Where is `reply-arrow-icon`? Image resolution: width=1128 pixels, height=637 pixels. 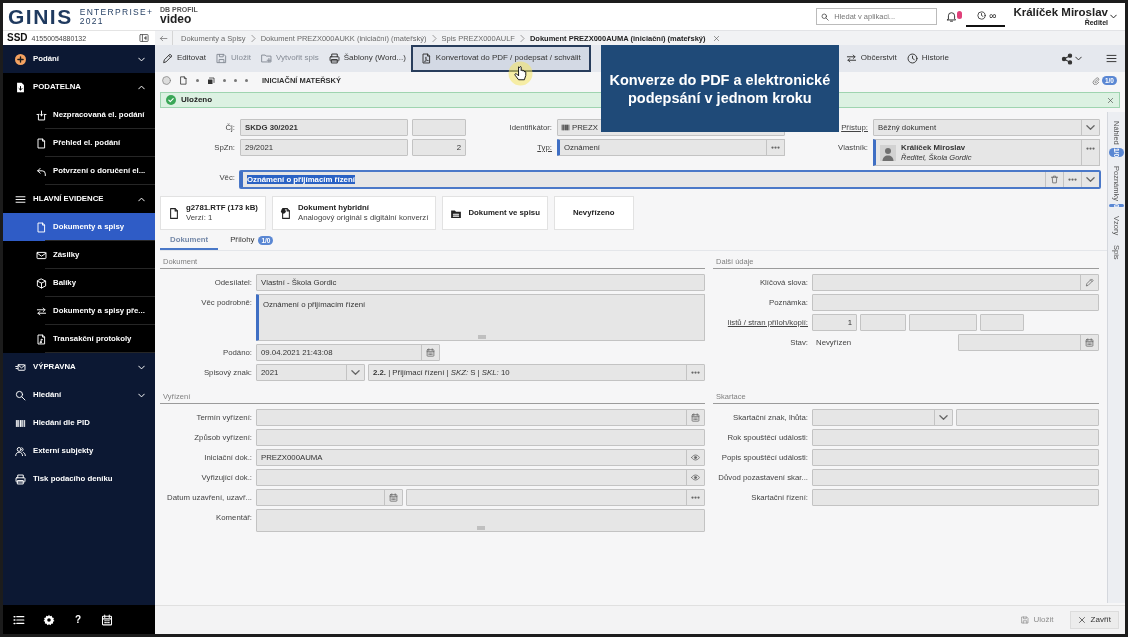 reply-arrow-icon is located at coordinates (41, 171).